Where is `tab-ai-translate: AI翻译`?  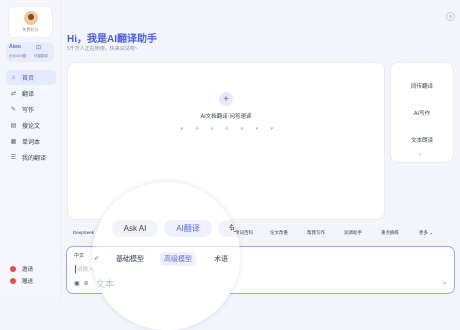 tab-ai-translate: AI翻译 is located at coordinates (188, 228).